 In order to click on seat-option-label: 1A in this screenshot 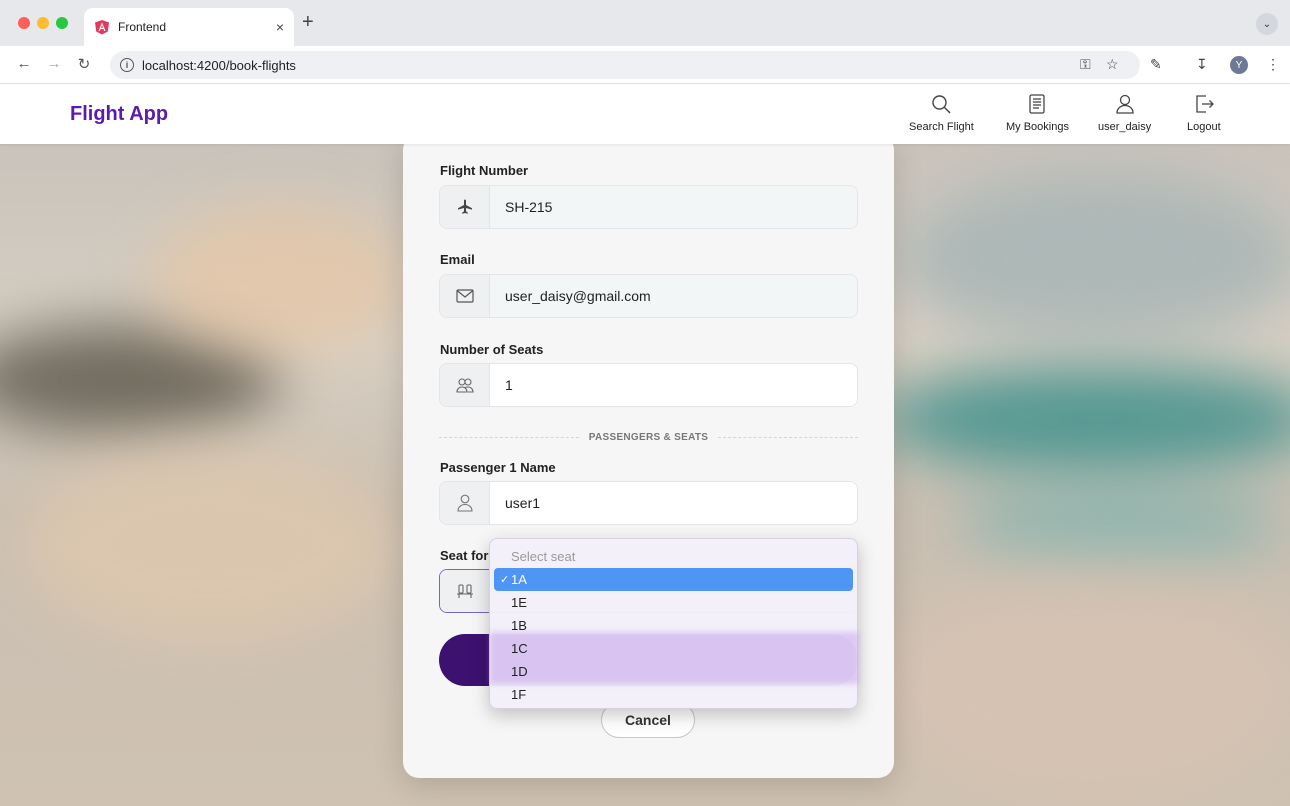, I will do `click(519, 579)`.